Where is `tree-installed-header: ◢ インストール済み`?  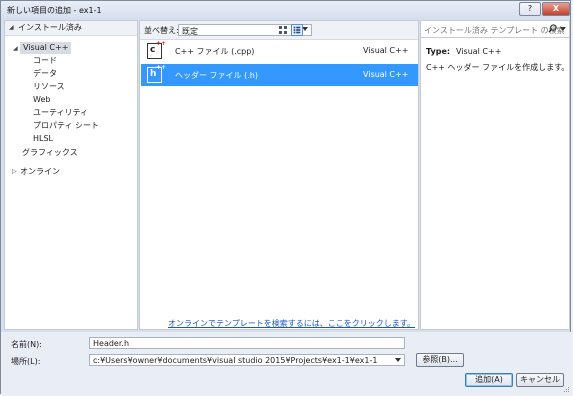
tree-installed-header: ◢ インストール済み is located at coordinates (71, 28).